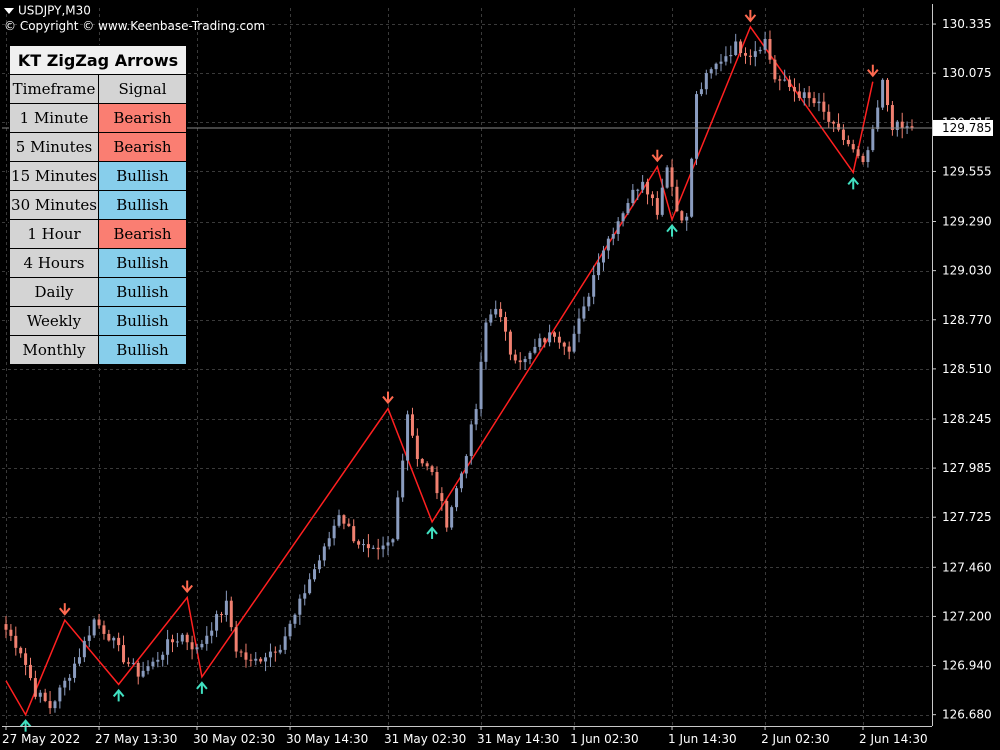  Describe the element at coordinates (54, 321) in the screenshot. I see `timeframe-cell: Weekly` at that location.